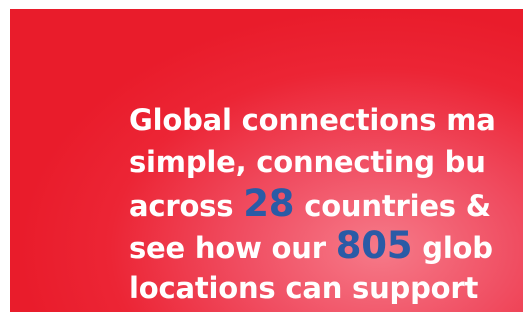  Describe the element at coordinates (452, 248) in the screenshot. I see `line-4-text-end: glob` at that location.